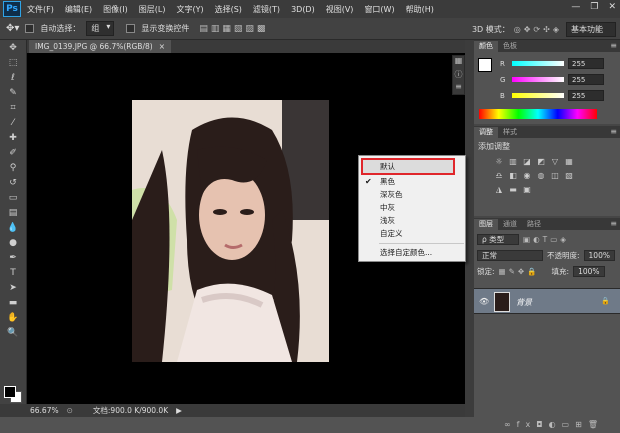 The image size is (620, 433). I want to click on menu-view: 视图(V), so click(340, 9).